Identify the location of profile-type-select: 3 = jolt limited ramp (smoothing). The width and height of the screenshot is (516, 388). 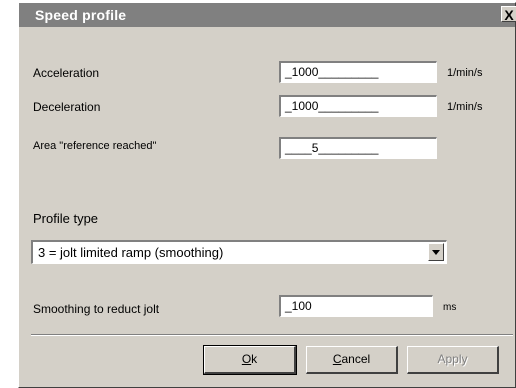
(239, 252).